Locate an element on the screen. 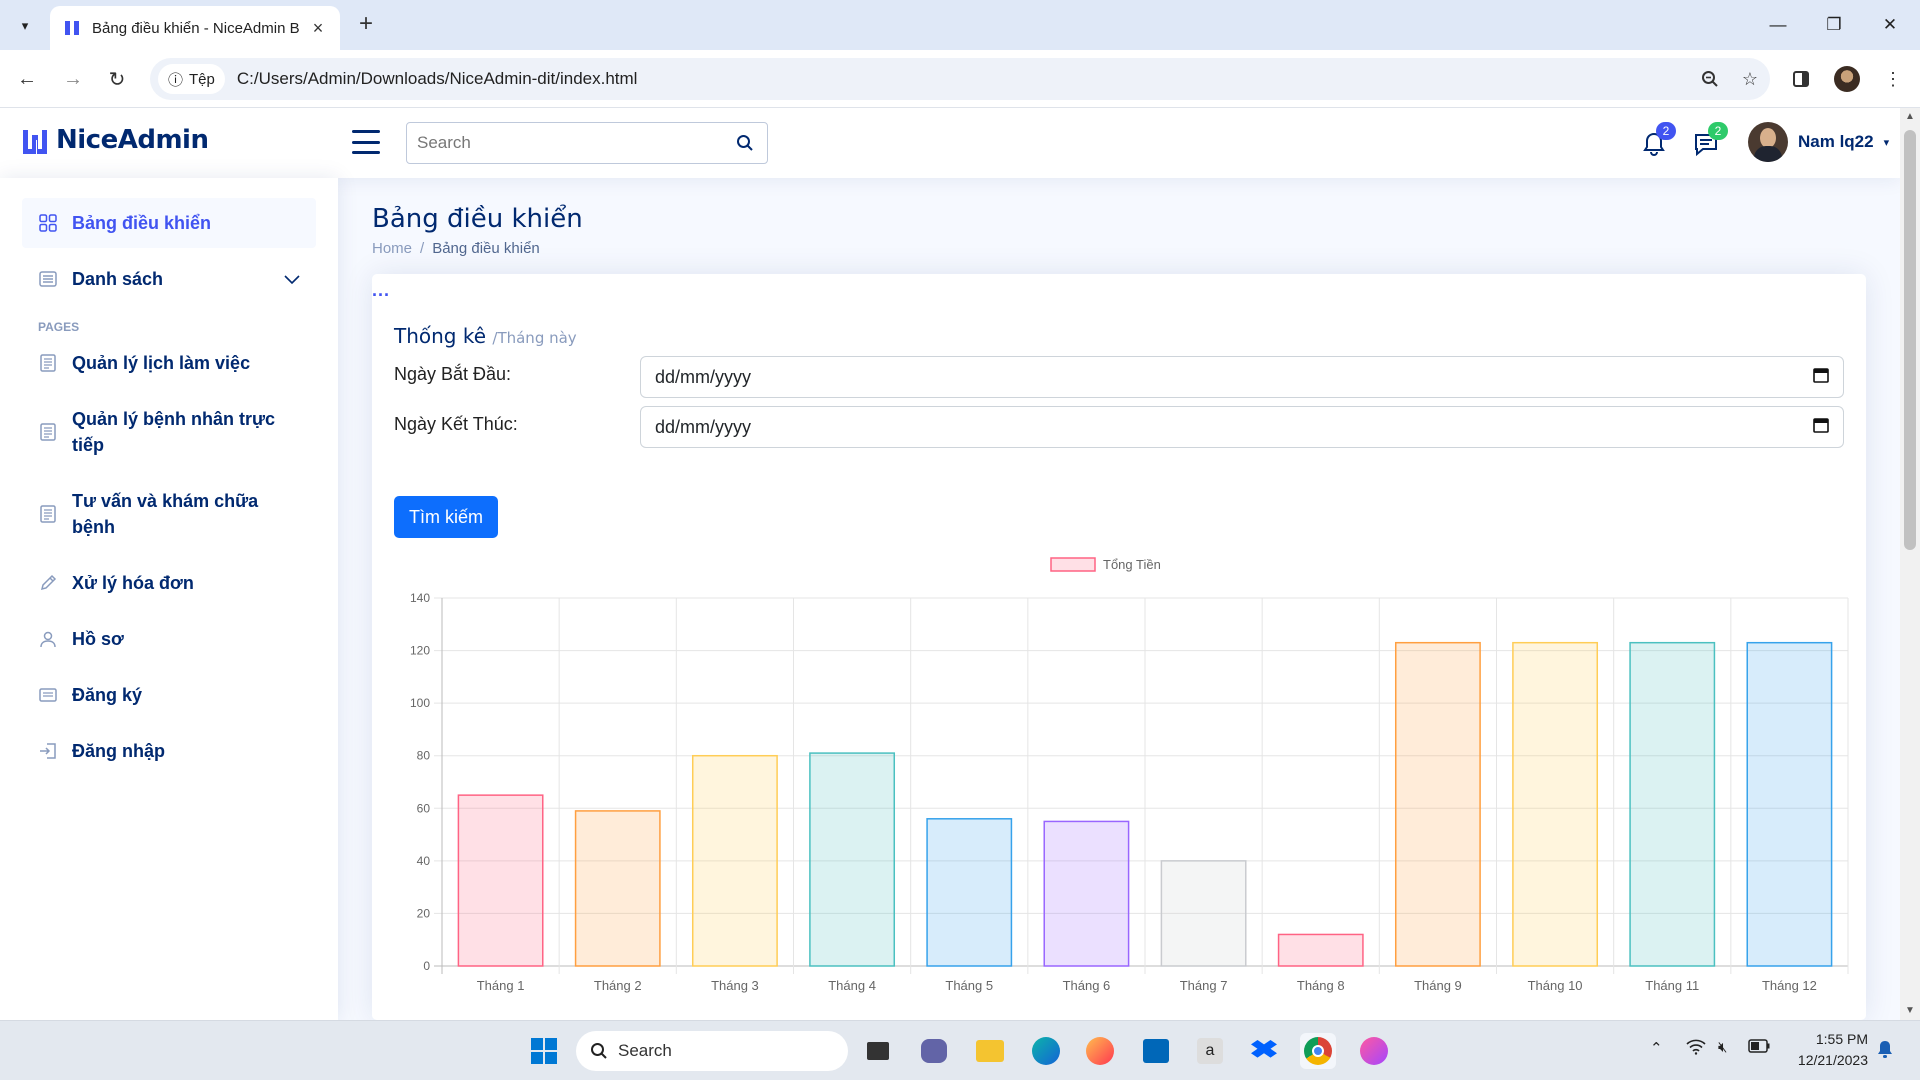 This screenshot has height=1080, width=1920. volume-muted-icon: 🔇︎ is located at coordinates (1722, 1047).